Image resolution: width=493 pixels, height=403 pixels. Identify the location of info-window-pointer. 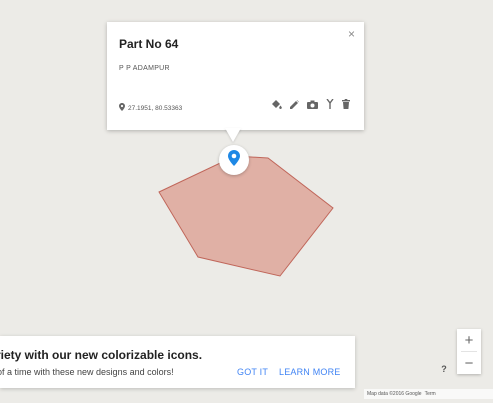
(233, 135).